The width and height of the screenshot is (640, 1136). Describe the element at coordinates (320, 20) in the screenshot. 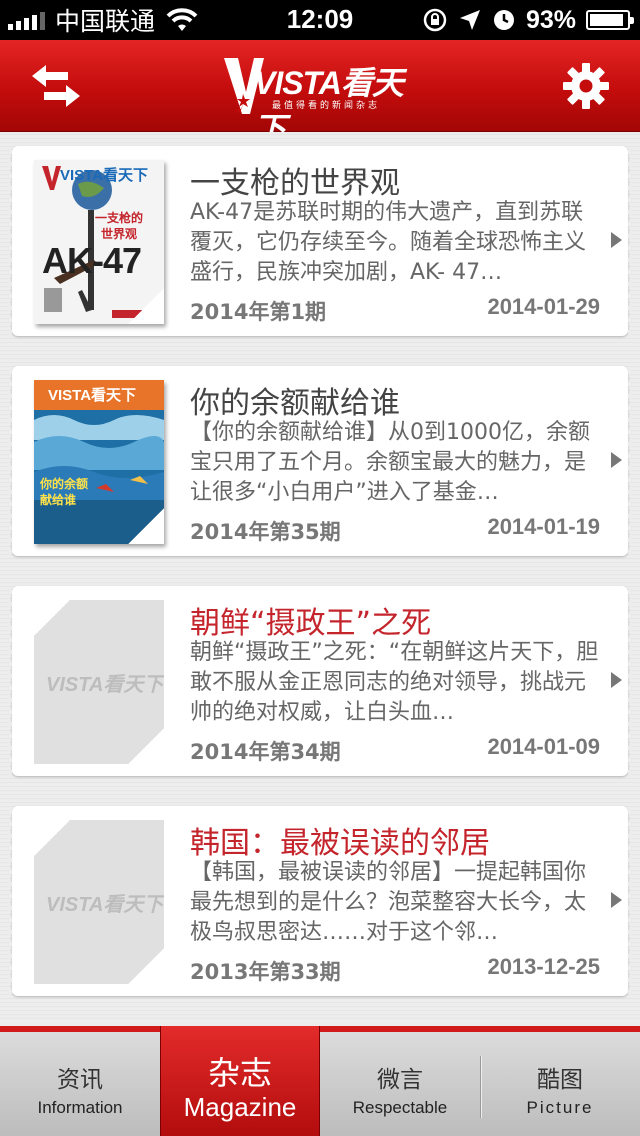

I see `status-bar: 中国联通 12:09 93%` at that location.